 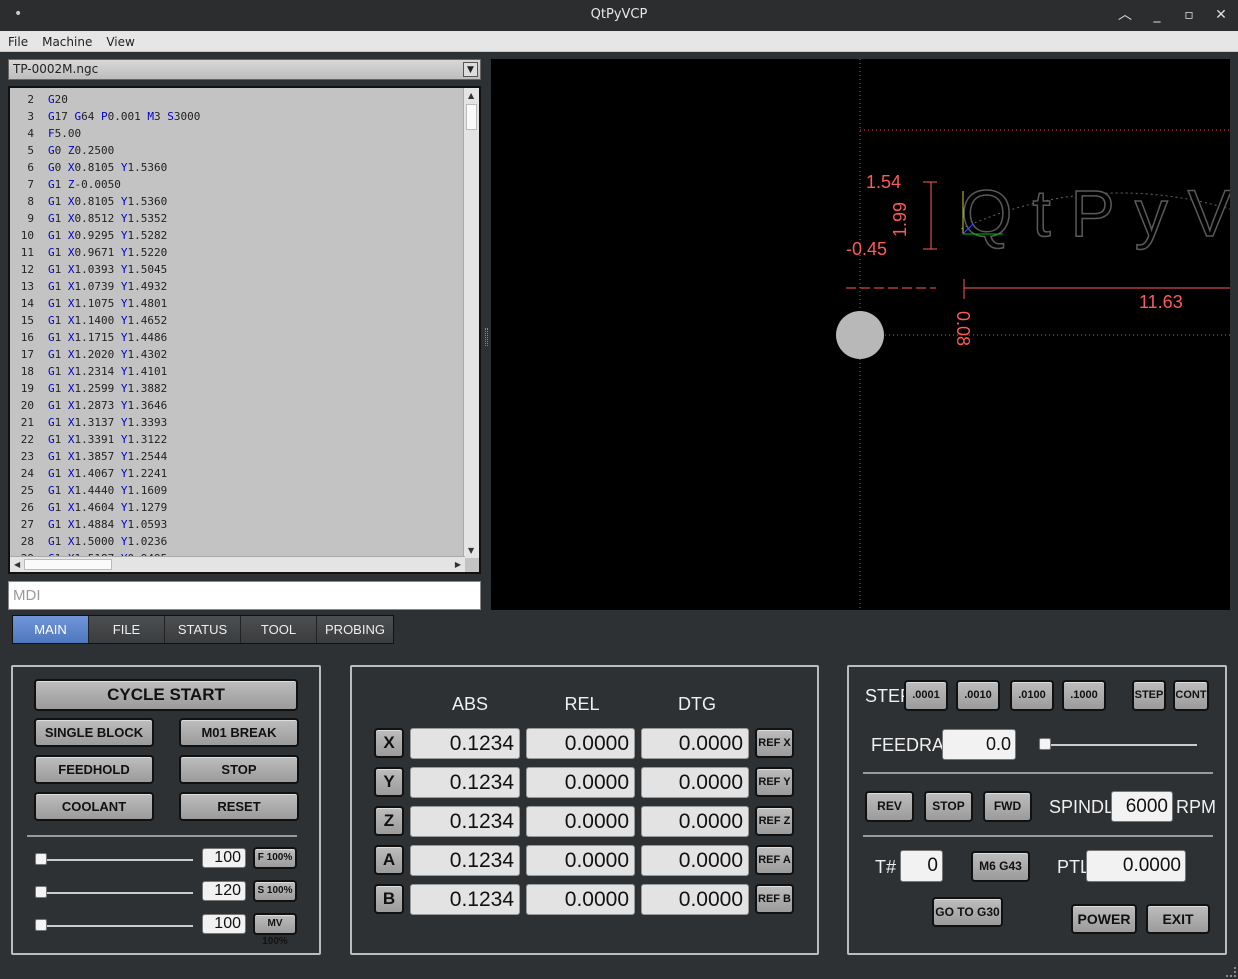 I want to click on code-line: 7 G1 Z-0.0050, so click(x=237, y=184).